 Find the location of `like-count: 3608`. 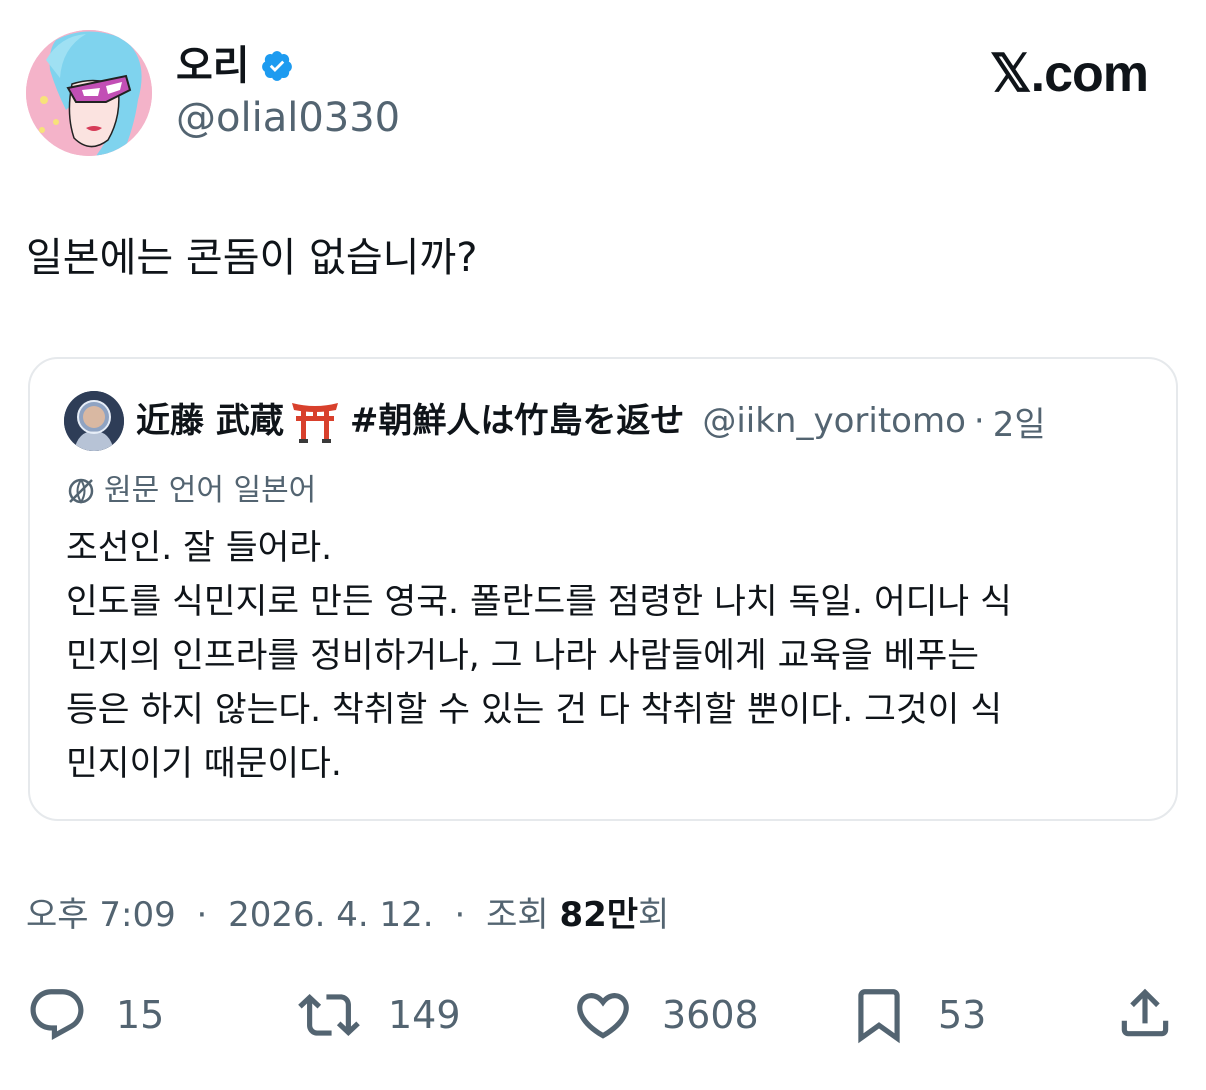

like-count: 3608 is located at coordinates (710, 1015).